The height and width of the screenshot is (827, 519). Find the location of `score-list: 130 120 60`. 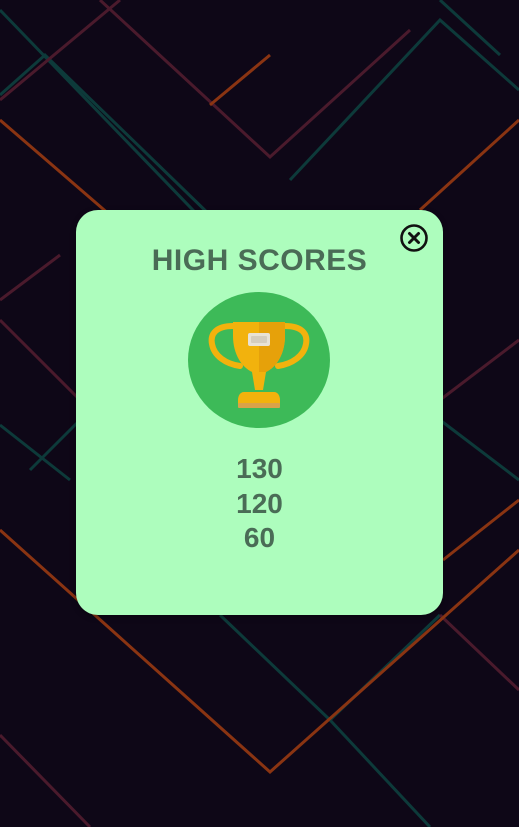

score-list: 130 120 60 is located at coordinates (259, 504).